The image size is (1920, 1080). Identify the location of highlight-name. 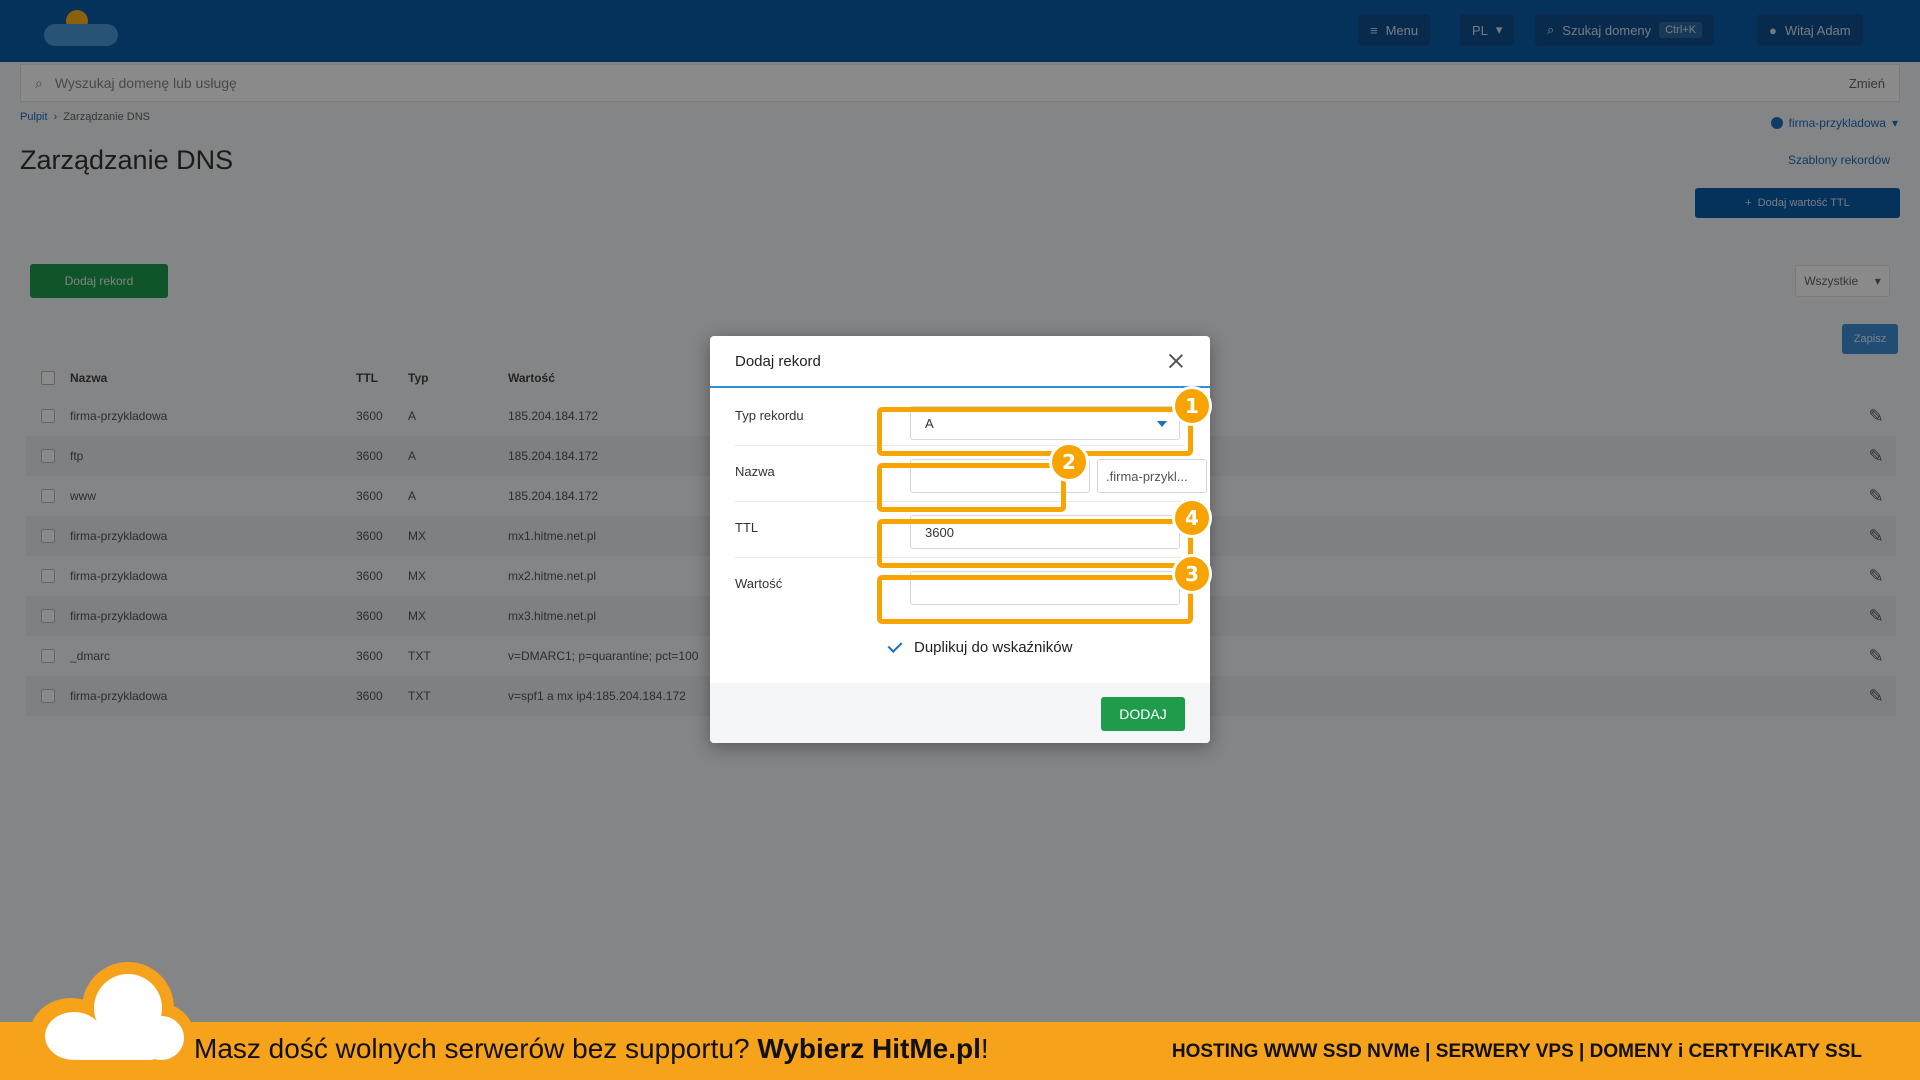
(971, 487).